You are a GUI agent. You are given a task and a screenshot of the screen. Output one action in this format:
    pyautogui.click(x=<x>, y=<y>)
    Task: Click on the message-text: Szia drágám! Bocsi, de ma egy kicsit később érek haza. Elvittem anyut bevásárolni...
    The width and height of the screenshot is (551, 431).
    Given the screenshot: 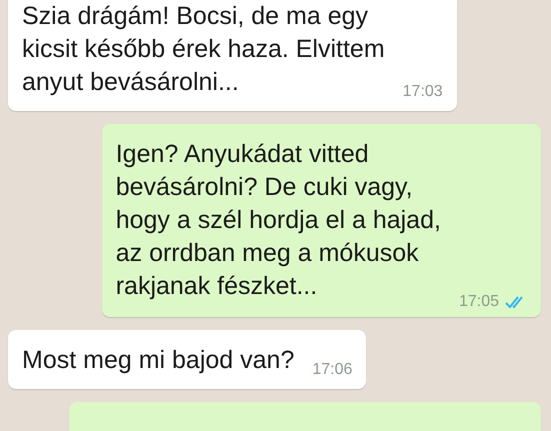 What is the action you would take?
    pyautogui.click(x=203, y=49)
    